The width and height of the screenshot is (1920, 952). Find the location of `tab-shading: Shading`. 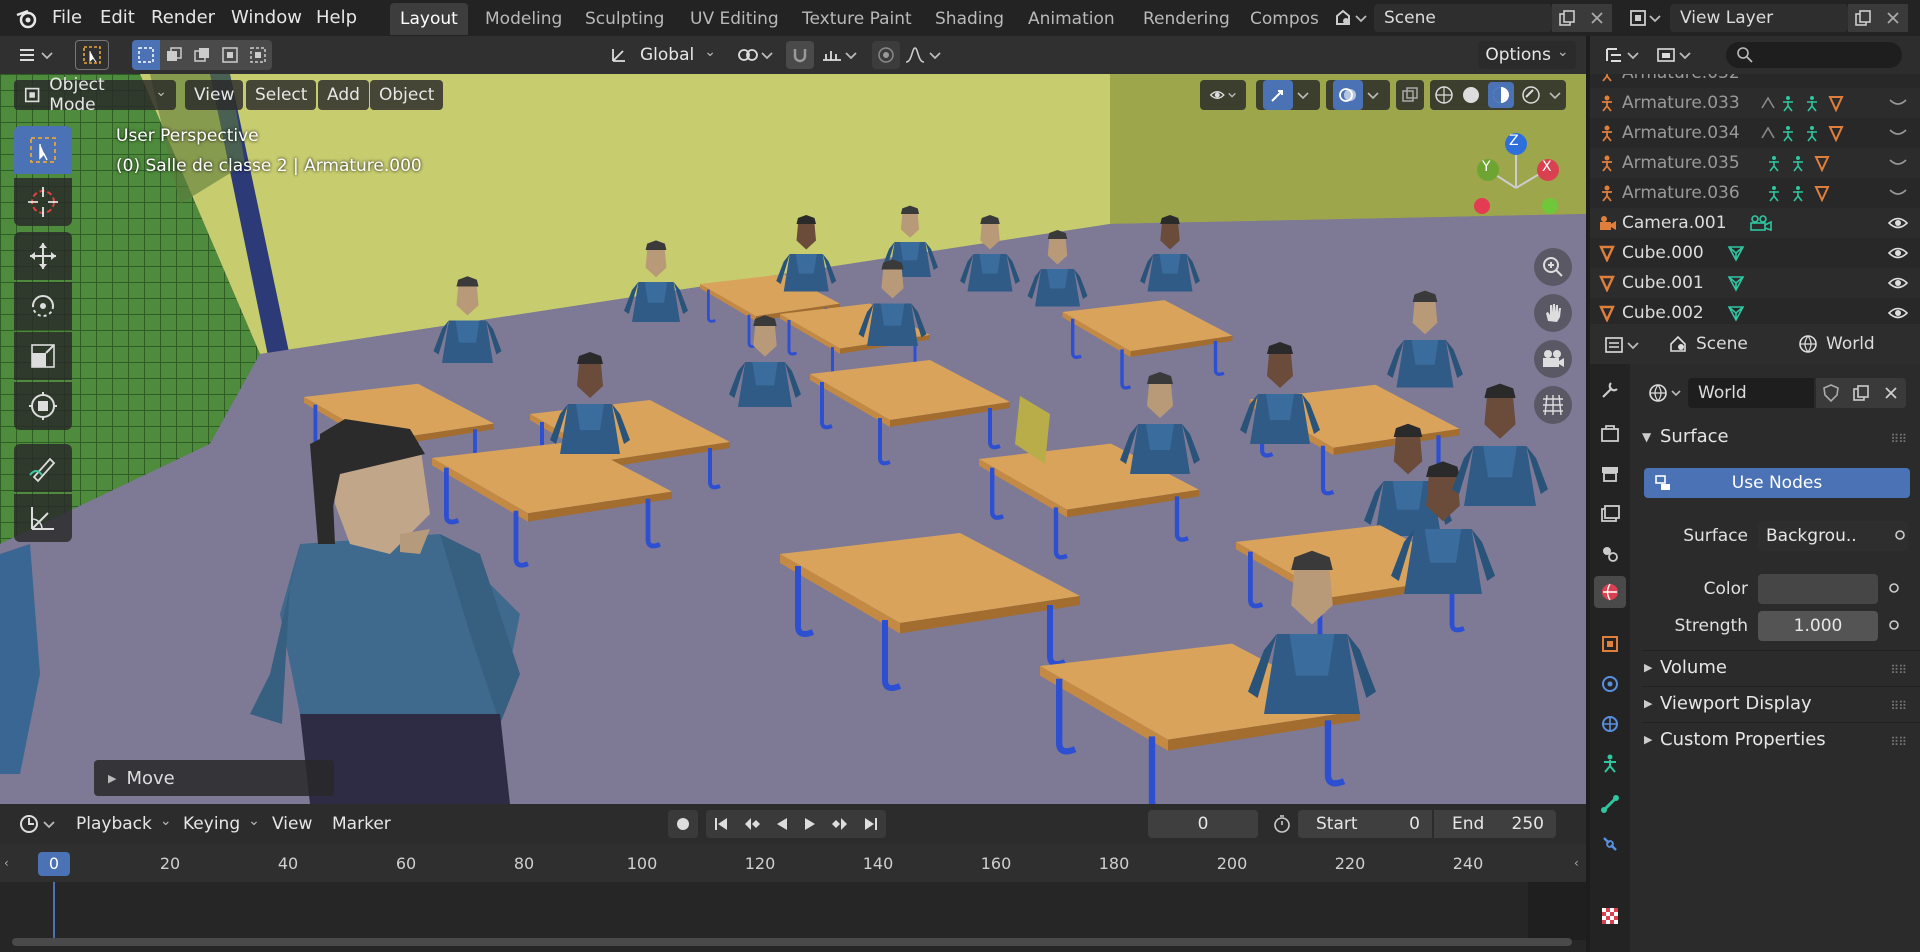

tab-shading: Shading is located at coordinates (969, 19).